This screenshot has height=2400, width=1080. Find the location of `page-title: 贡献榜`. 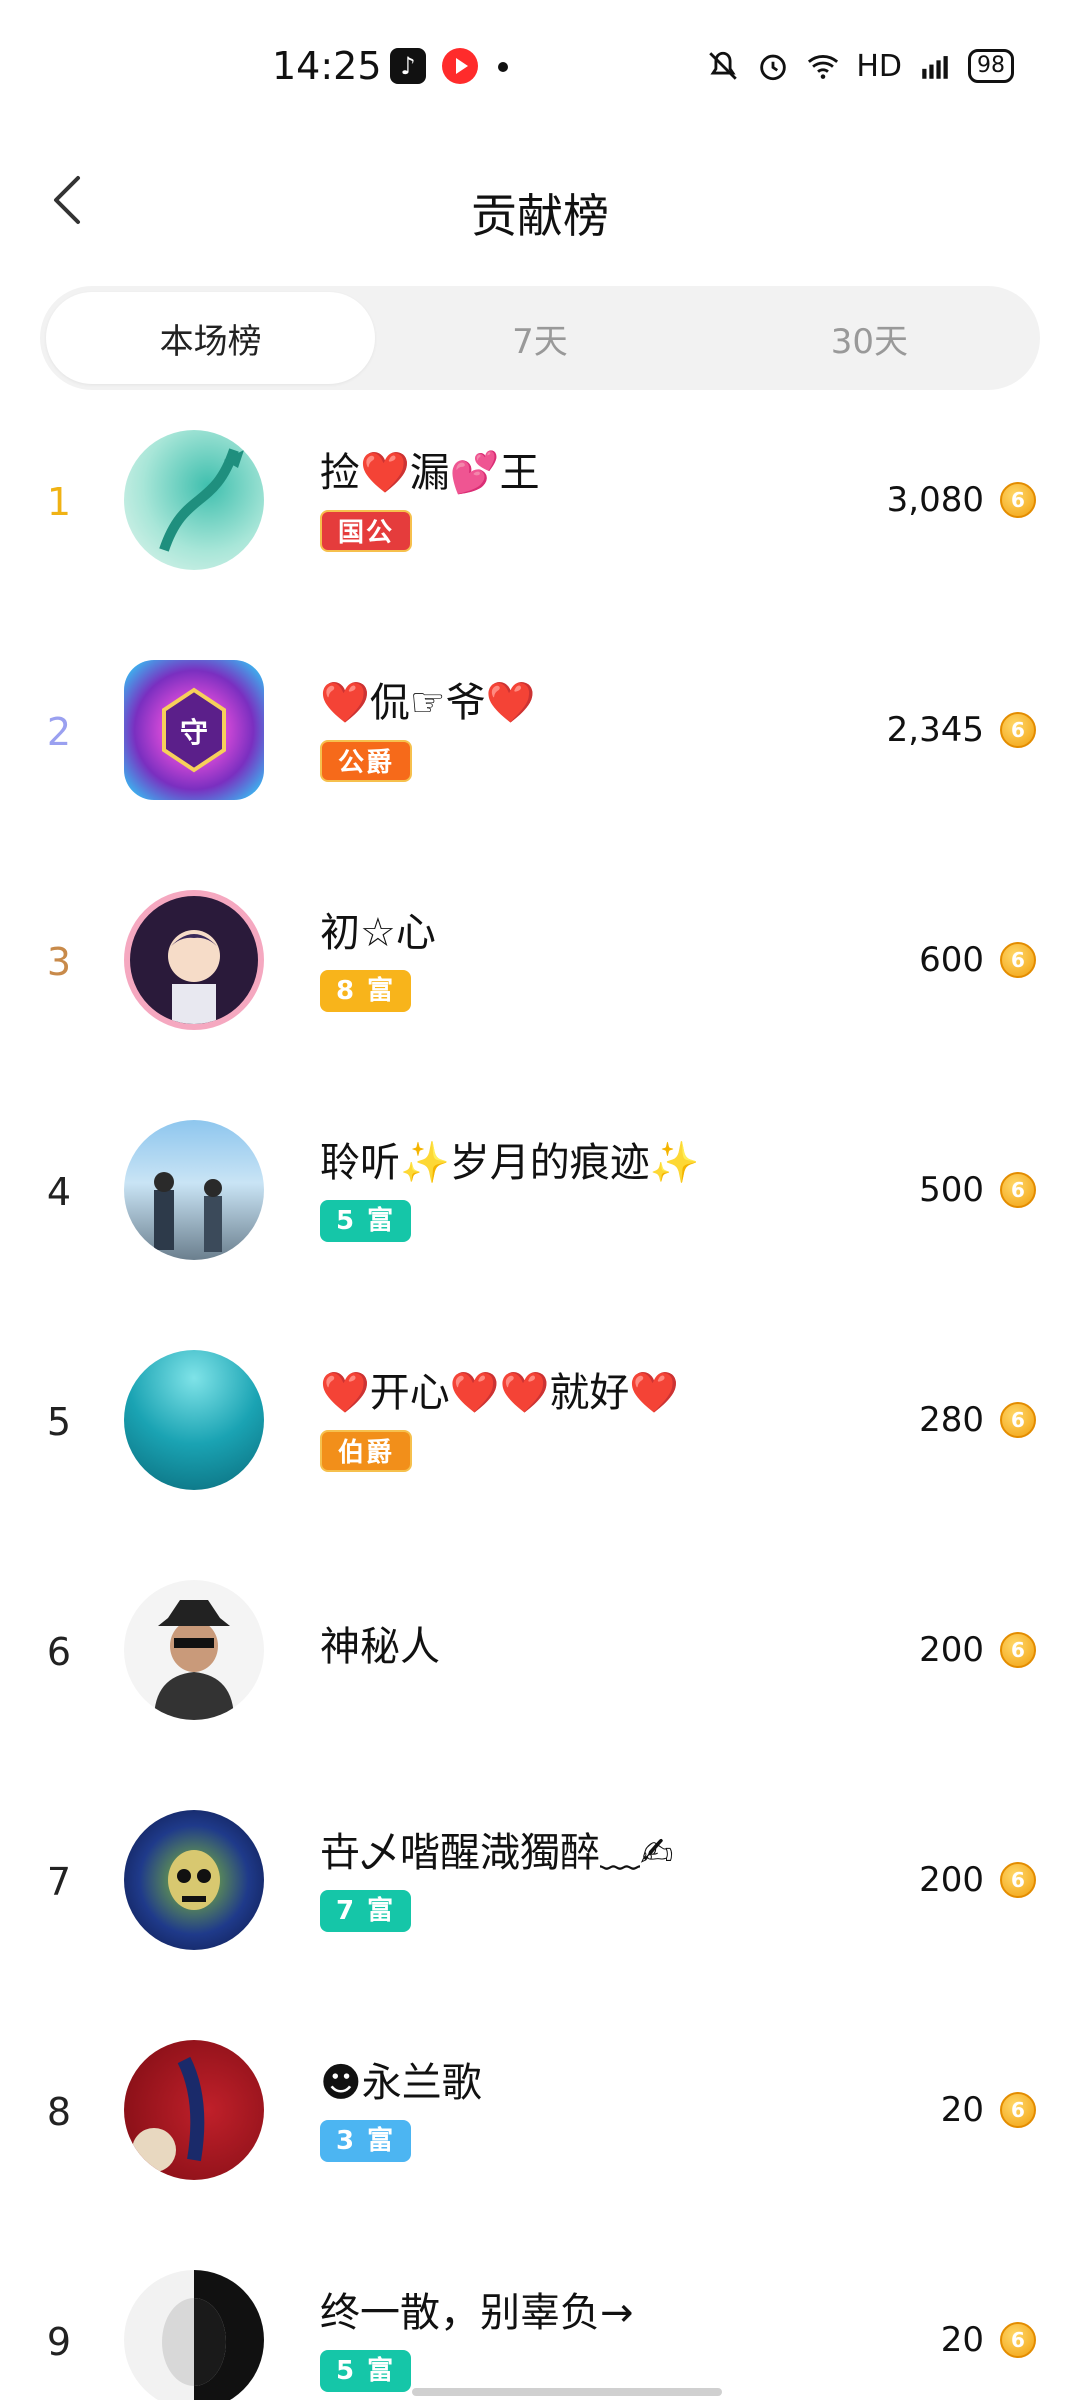

page-title: 贡献榜 is located at coordinates (540, 216).